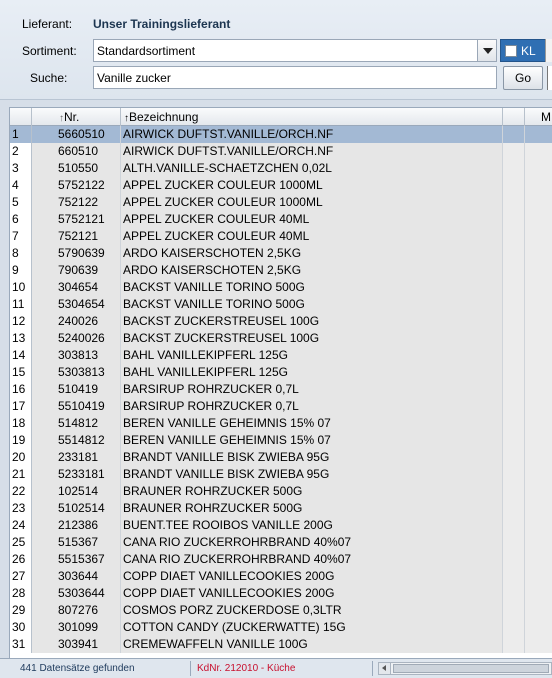 This screenshot has height=678, width=552. I want to click on table-row: 25 515367 CANA RIO ZUCKERROHRBRAND 40%07, so click(281, 542).